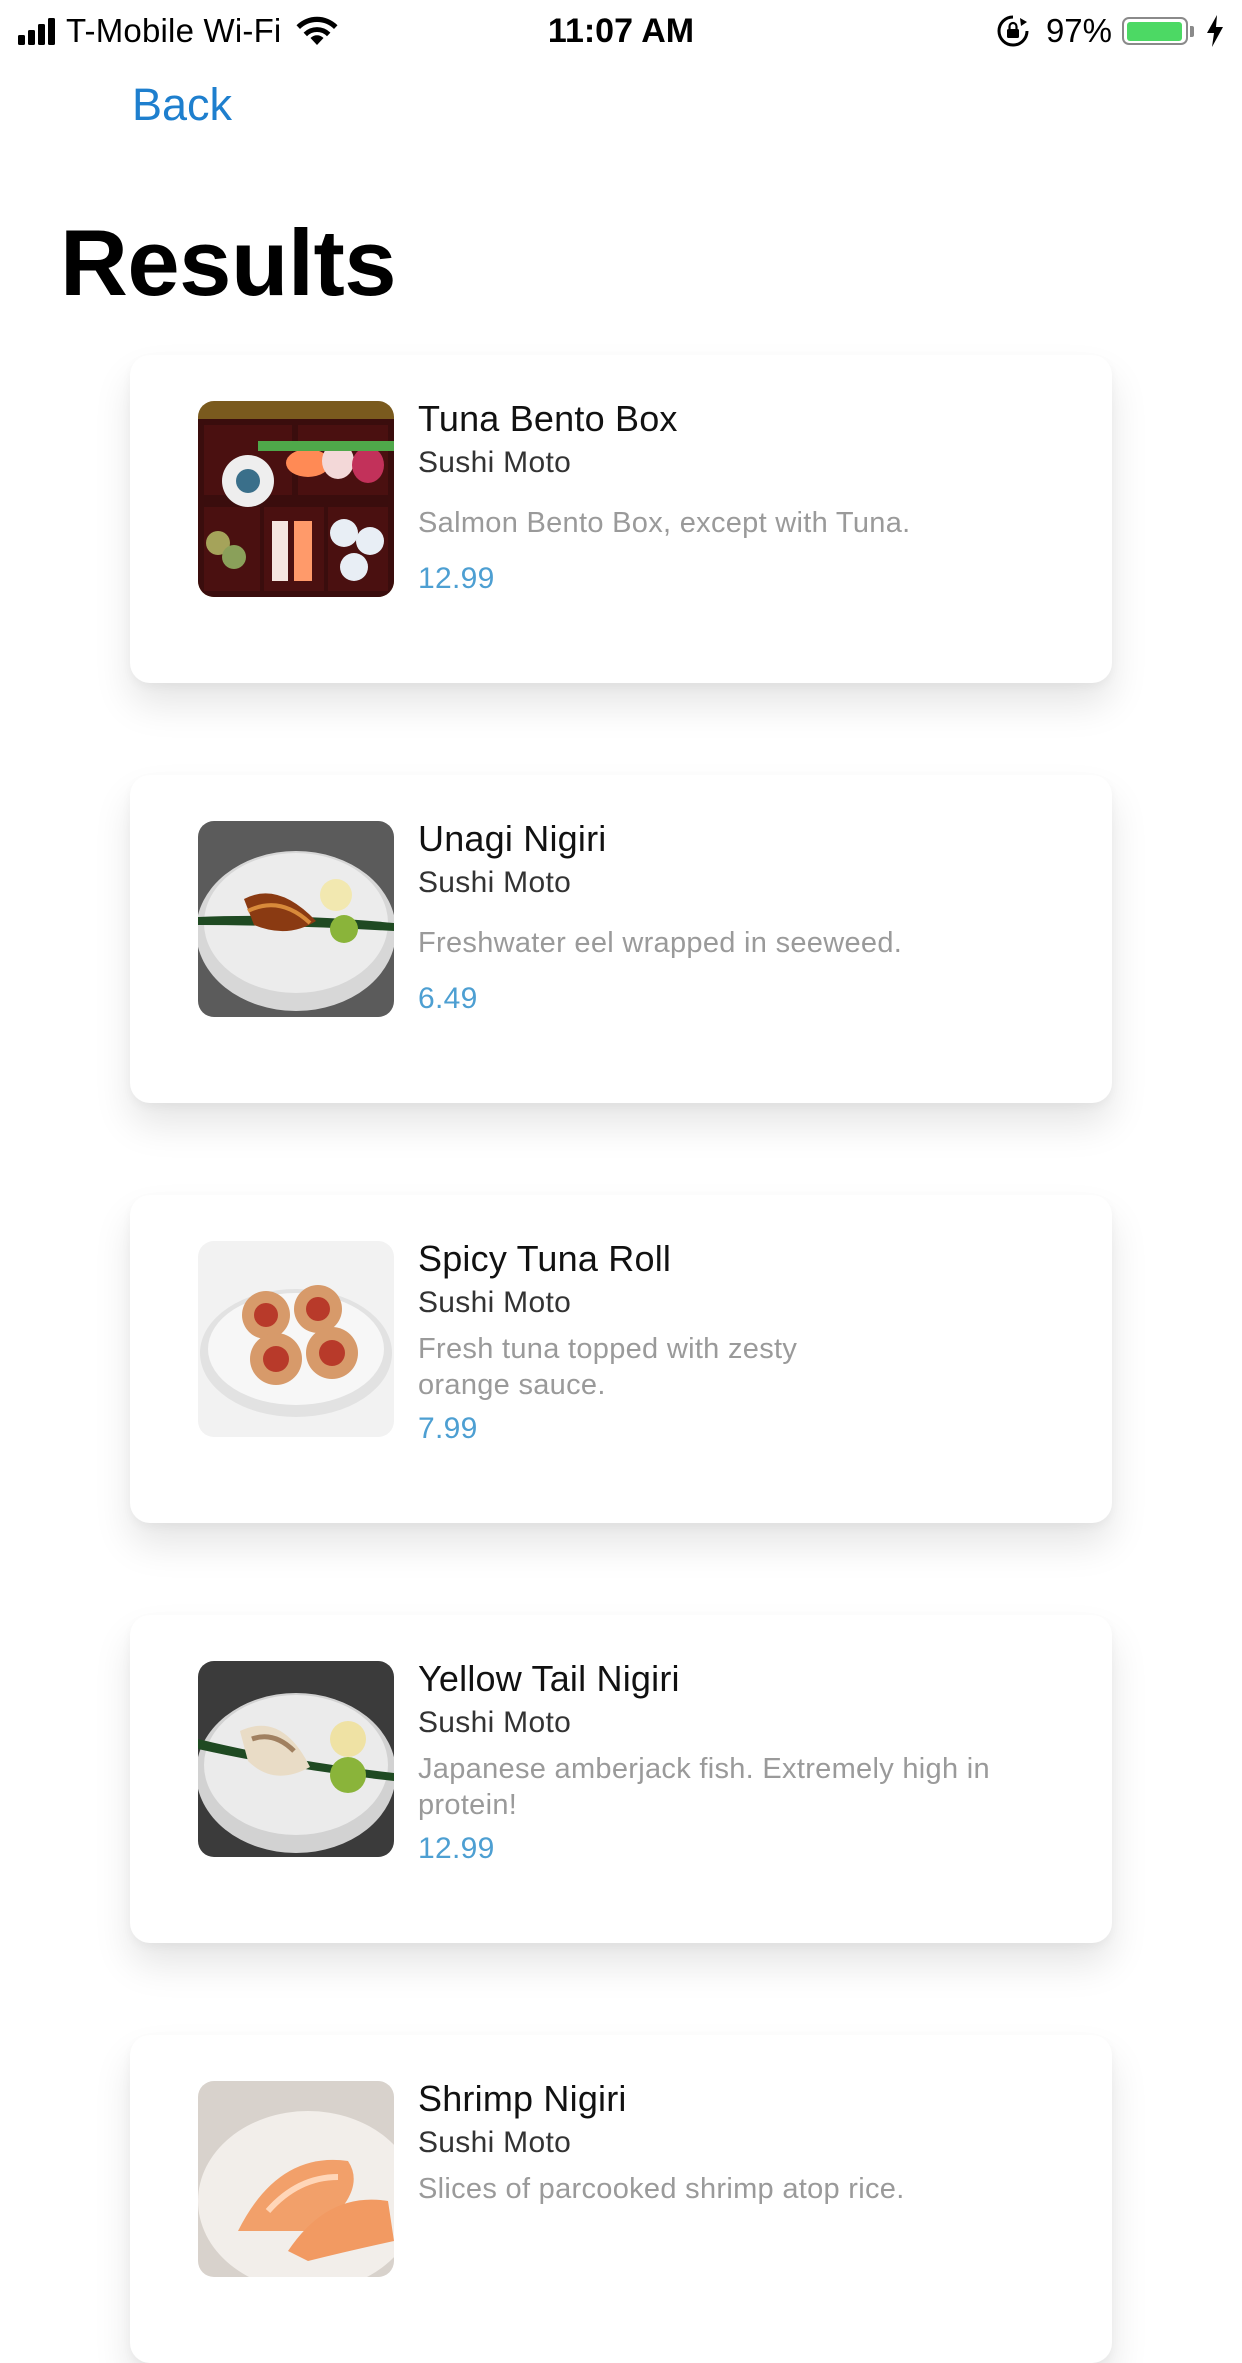 This screenshot has width=1242, height=2363. I want to click on spicy-tuna-roll-photo, so click(296, 1339).